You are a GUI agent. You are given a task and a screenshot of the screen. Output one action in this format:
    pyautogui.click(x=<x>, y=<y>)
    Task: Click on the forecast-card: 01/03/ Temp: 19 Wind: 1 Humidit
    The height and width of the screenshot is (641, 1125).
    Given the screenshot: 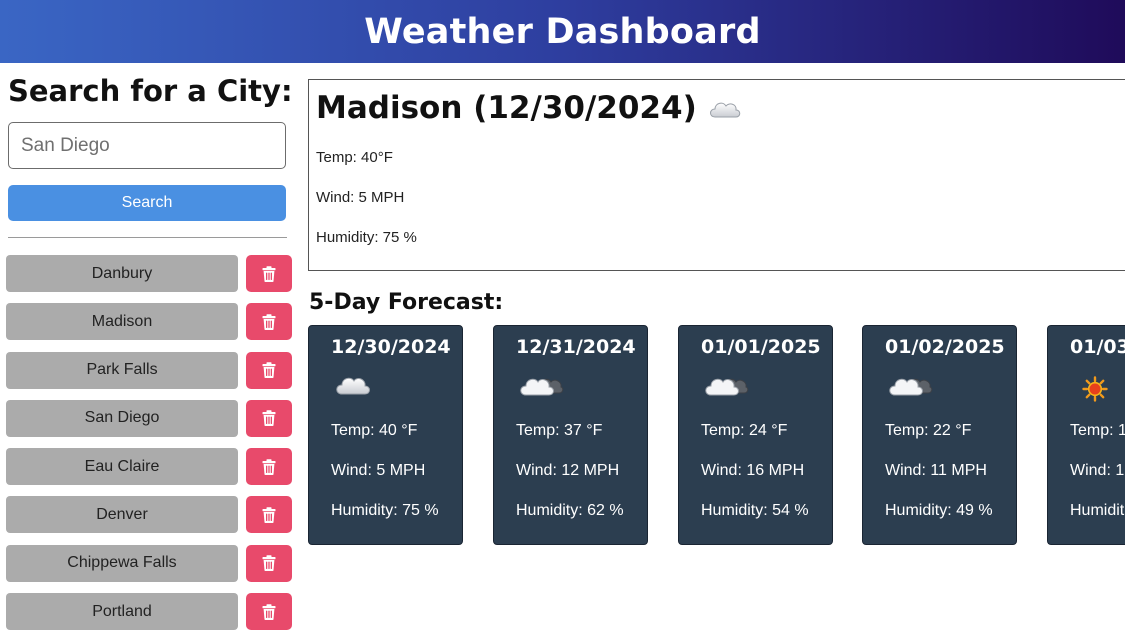 What is the action you would take?
    pyautogui.click(x=1086, y=435)
    